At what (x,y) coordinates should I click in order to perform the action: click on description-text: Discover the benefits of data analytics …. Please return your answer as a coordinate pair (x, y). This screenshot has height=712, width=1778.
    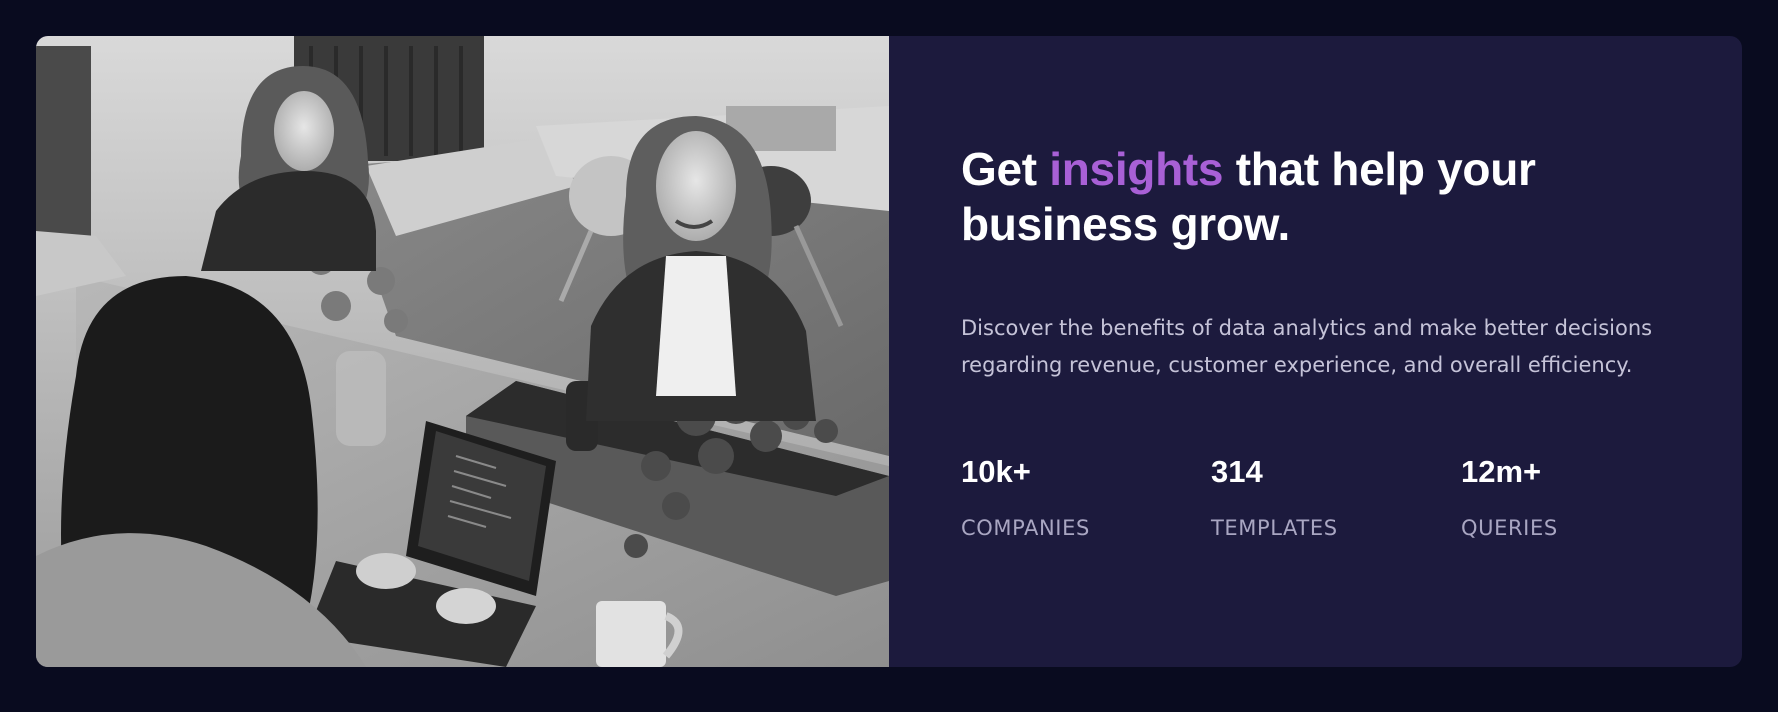
    Looking at the image, I should click on (1307, 346).